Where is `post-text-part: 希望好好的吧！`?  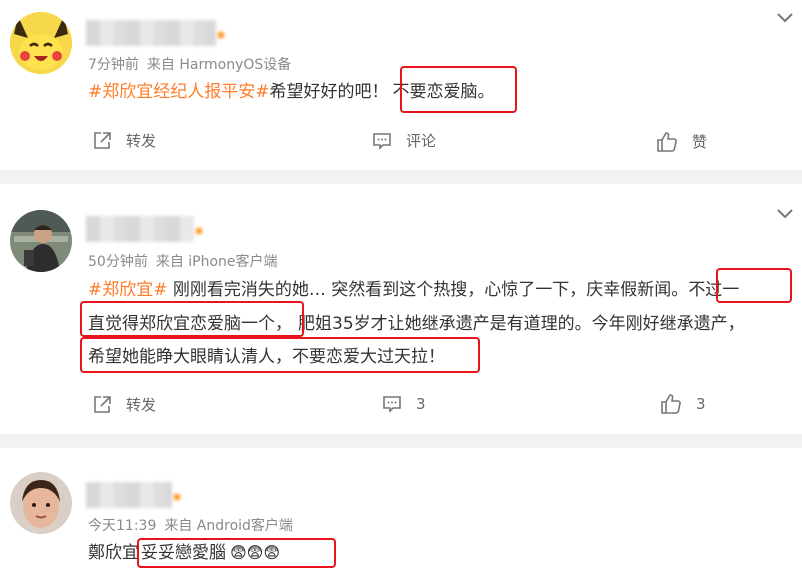 post-text-part: 希望好好的吧！ is located at coordinates (329, 92).